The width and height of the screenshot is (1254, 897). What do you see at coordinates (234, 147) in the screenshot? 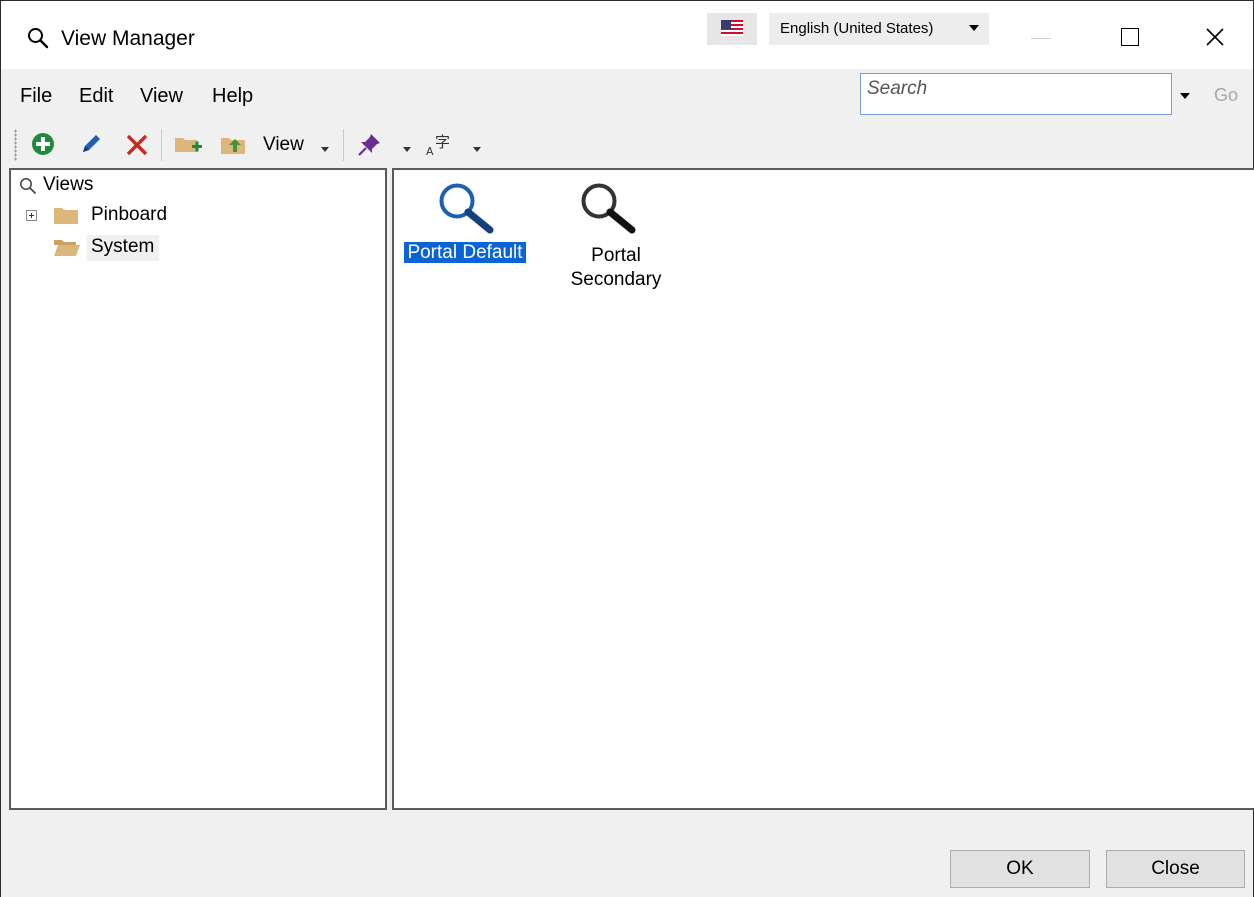
I see `move-folder-icon` at bounding box center [234, 147].